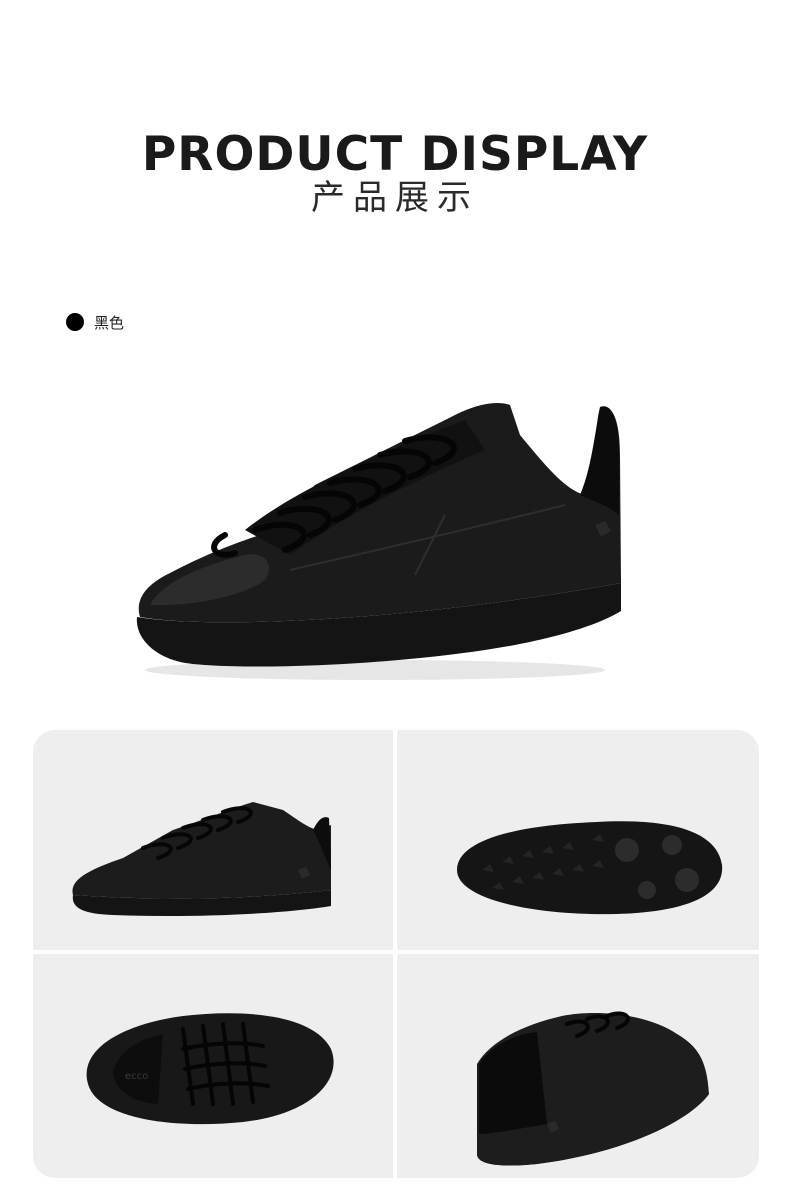 The image size is (790, 1191). What do you see at coordinates (590, 868) in the screenshot?
I see `sneaker-sole-icon` at bounding box center [590, 868].